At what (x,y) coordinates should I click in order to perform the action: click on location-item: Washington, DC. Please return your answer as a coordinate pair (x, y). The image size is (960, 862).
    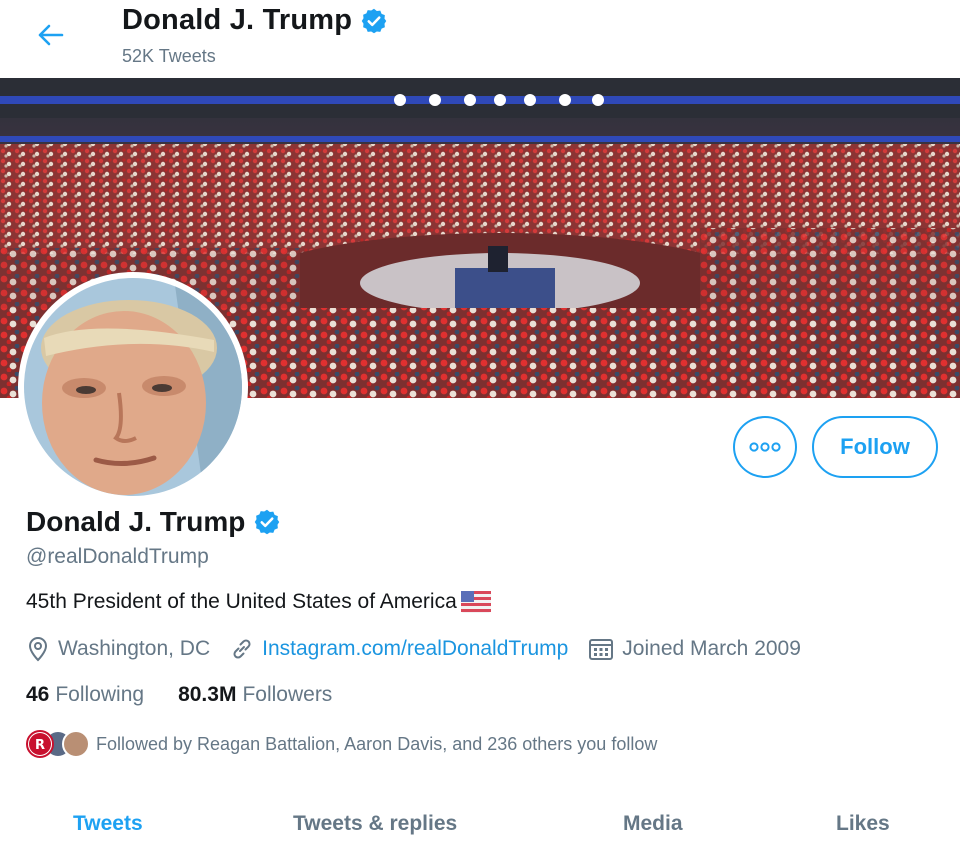
    Looking at the image, I should click on (118, 649).